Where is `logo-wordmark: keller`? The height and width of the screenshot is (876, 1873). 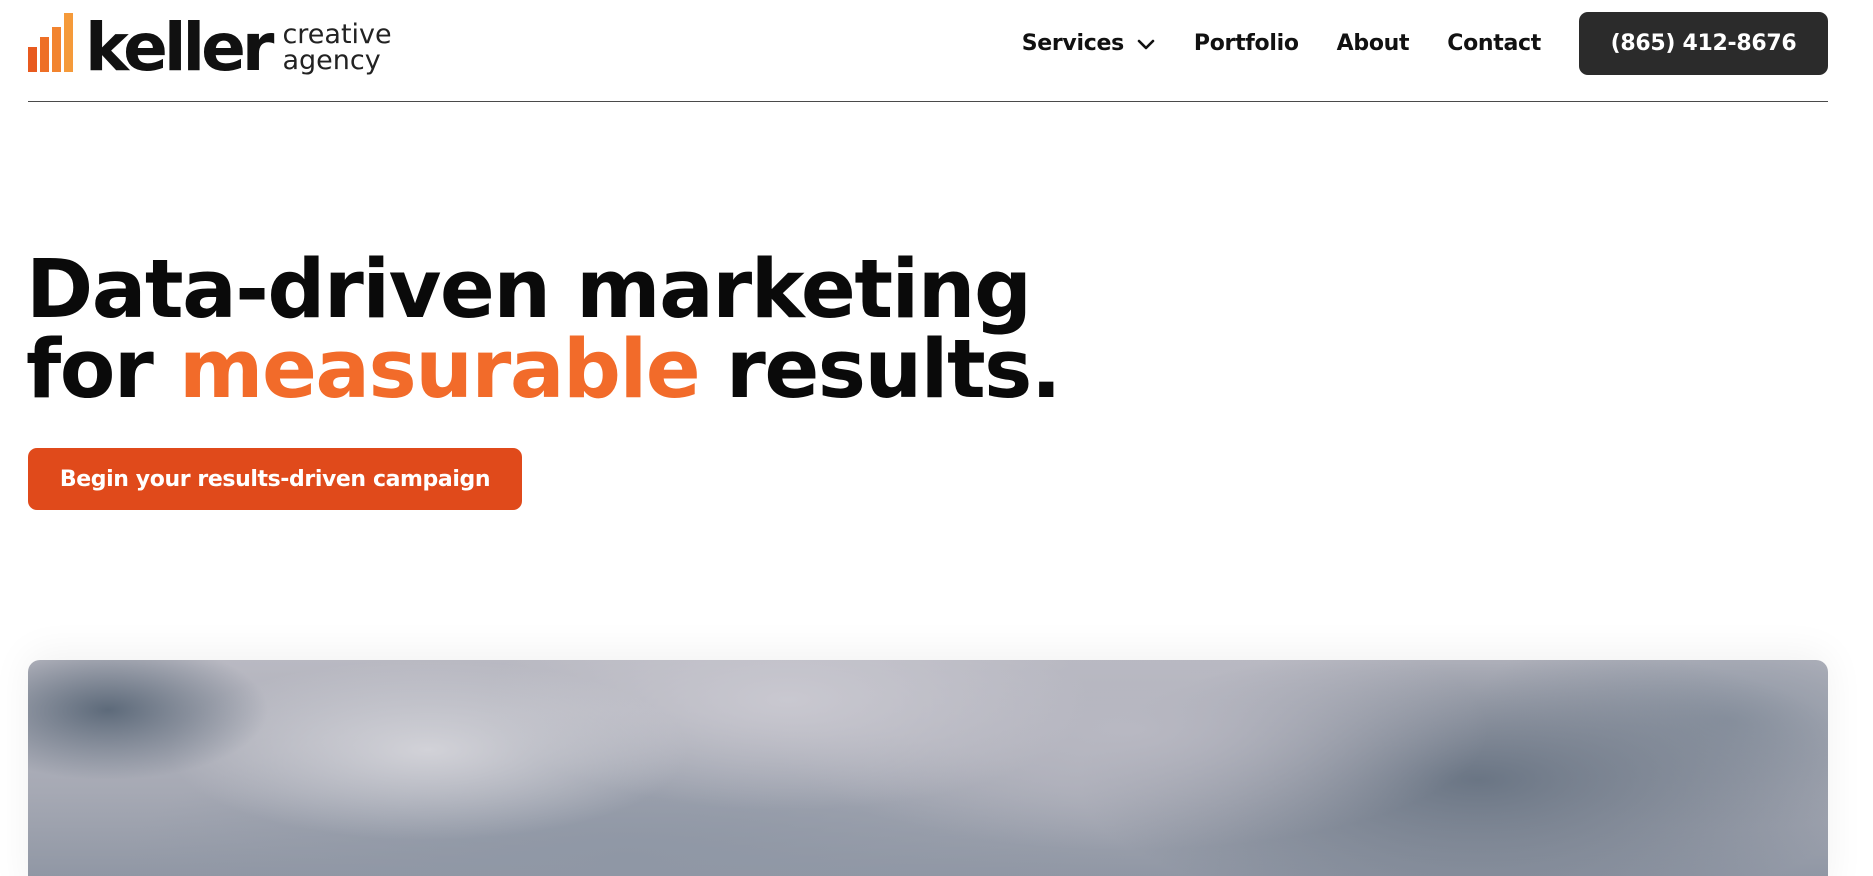
logo-wordmark: keller is located at coordinates (179, 47).